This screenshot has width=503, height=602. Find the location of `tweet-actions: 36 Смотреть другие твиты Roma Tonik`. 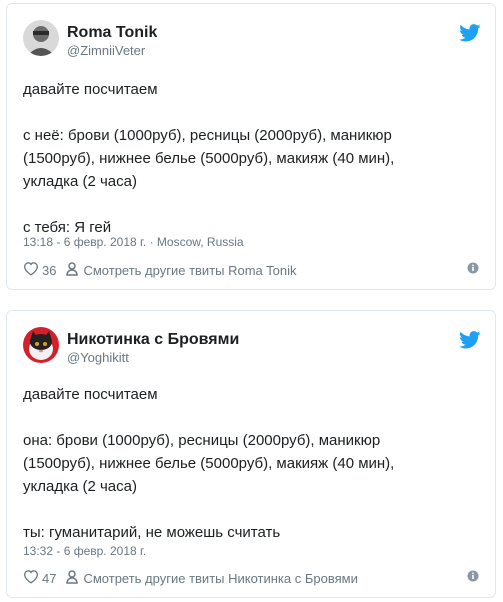

tweet-actions: 36 Смотреть другие твиты Roma Tonik is located at coordinates (251, 270).